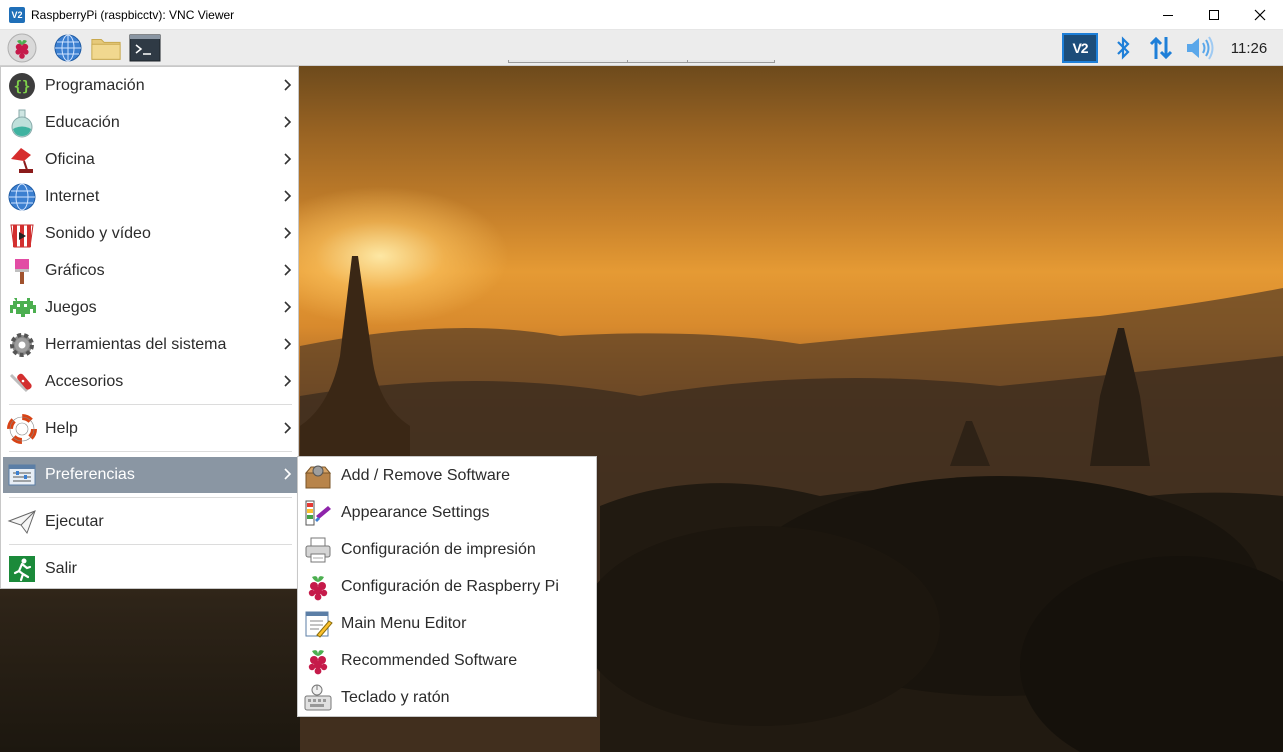 The width and height of the screenshot is (1283, 752). I want to click on menu-item-juegos: Juegos, so click(150, 308).